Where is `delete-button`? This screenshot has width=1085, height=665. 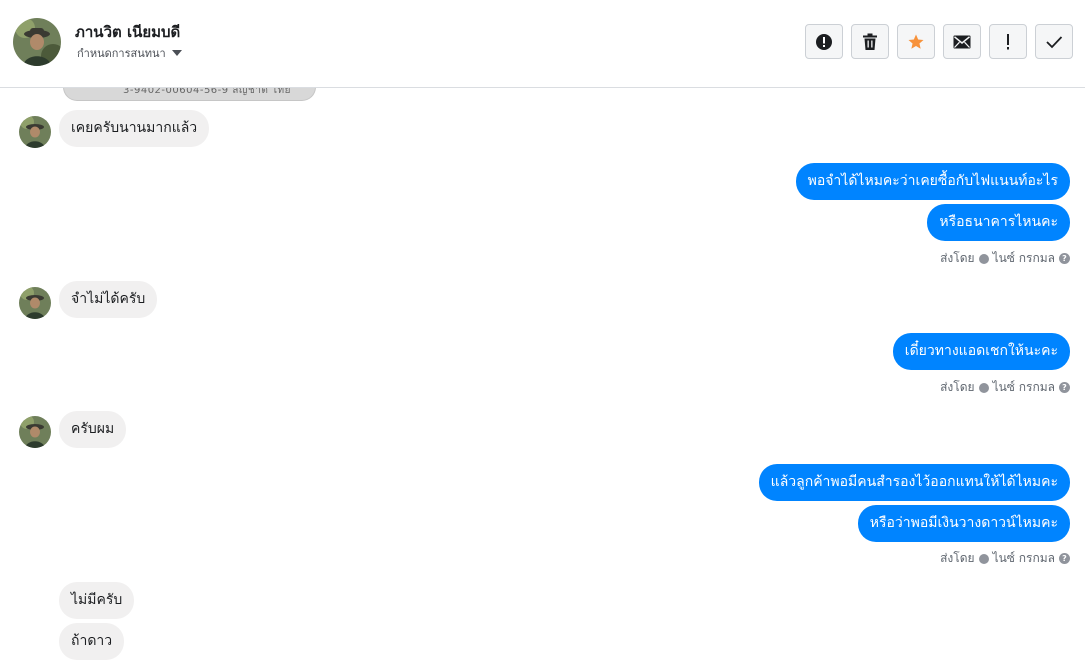
delete-button is located at coordinates (870, 41).